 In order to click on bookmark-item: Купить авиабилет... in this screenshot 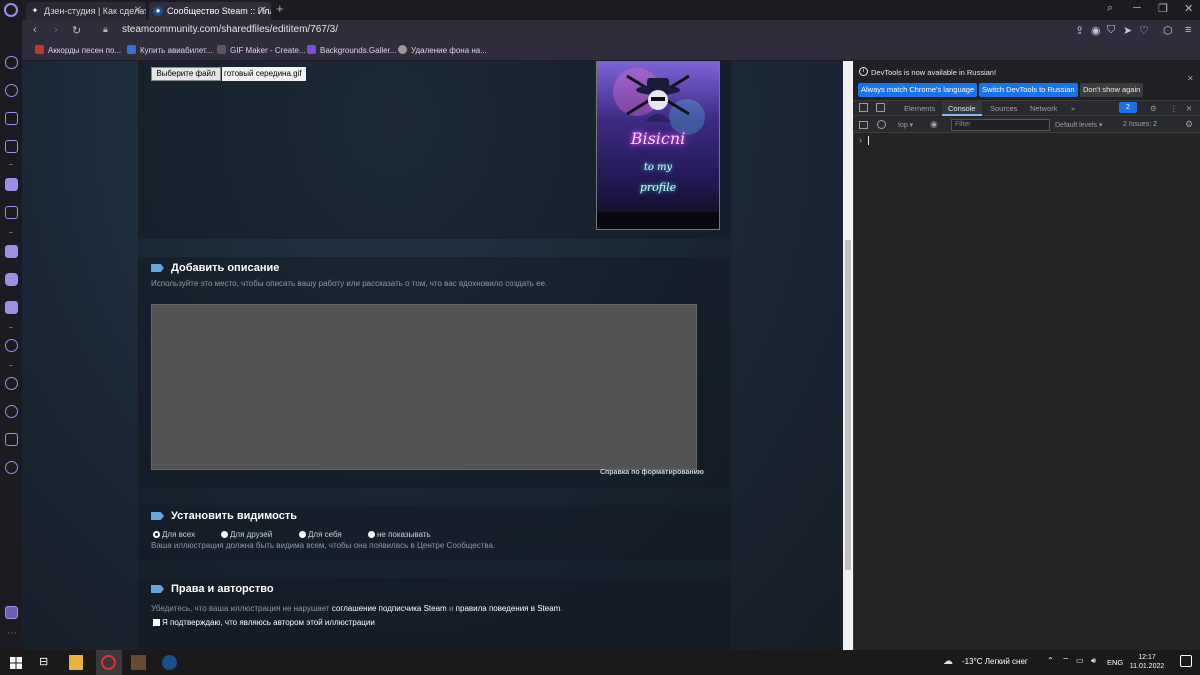, I will do `click(169, 50)`.